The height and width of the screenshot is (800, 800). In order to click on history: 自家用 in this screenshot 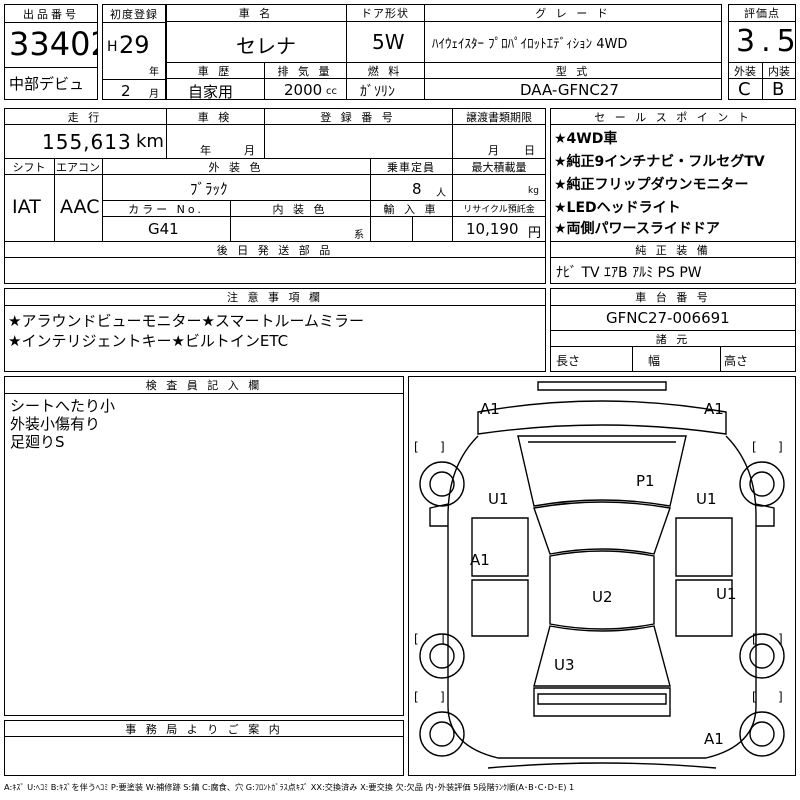, I will do `click(211, 92)`.